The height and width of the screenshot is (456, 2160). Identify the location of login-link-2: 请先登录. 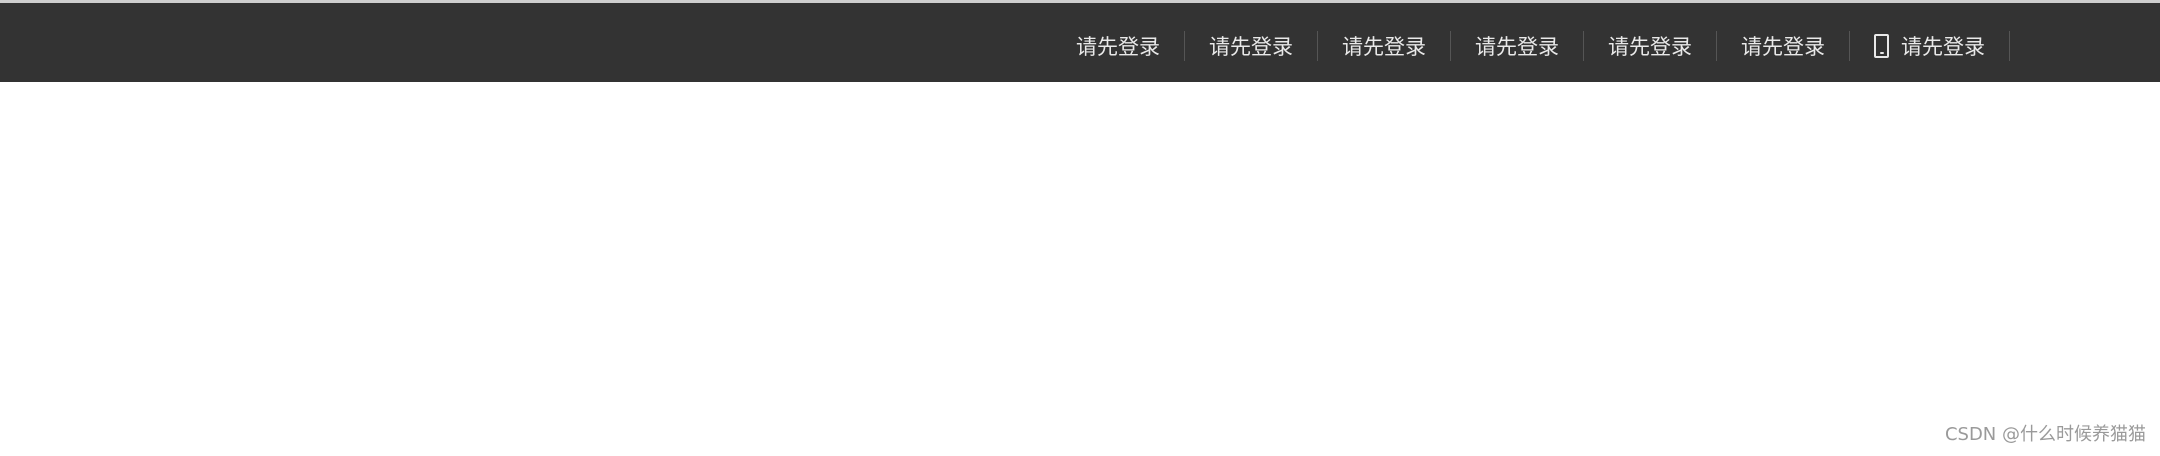
(1251, 45).